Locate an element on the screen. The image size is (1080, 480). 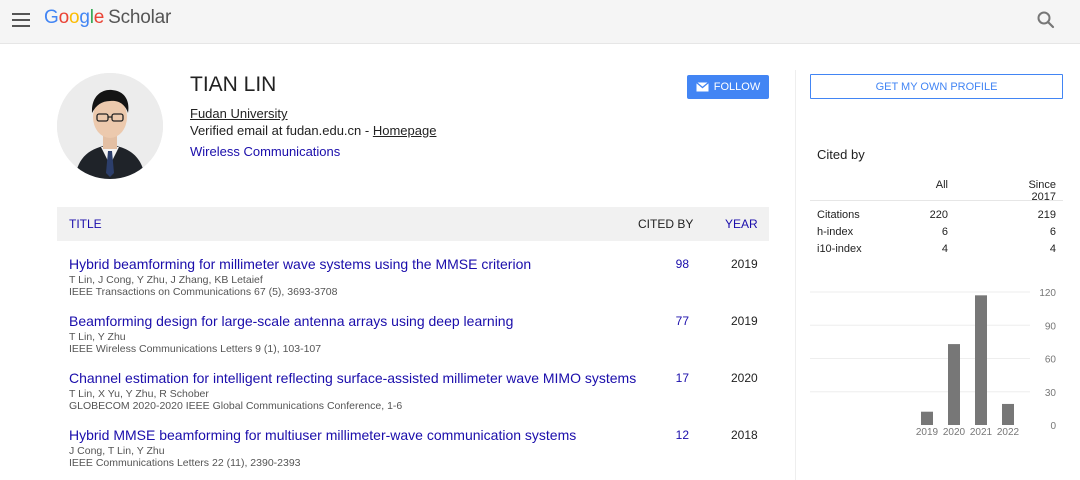
verified-email-text: Verified email at fudan.edu.cn - is located at coordinates (281, 130).